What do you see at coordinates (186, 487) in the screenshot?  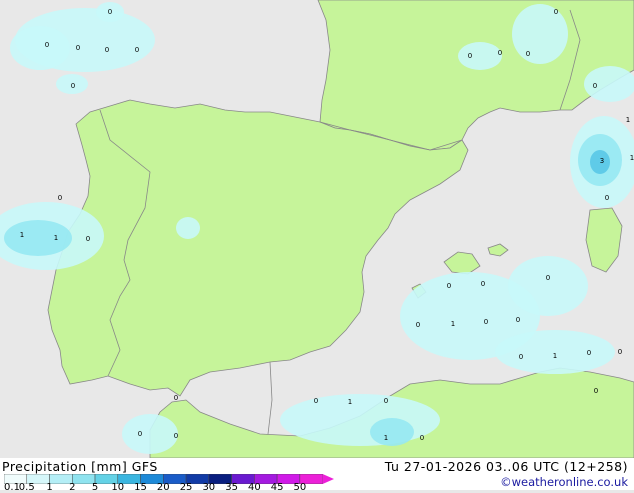 I see `scale-tick-label: 25` at bounding box center [186, 487].